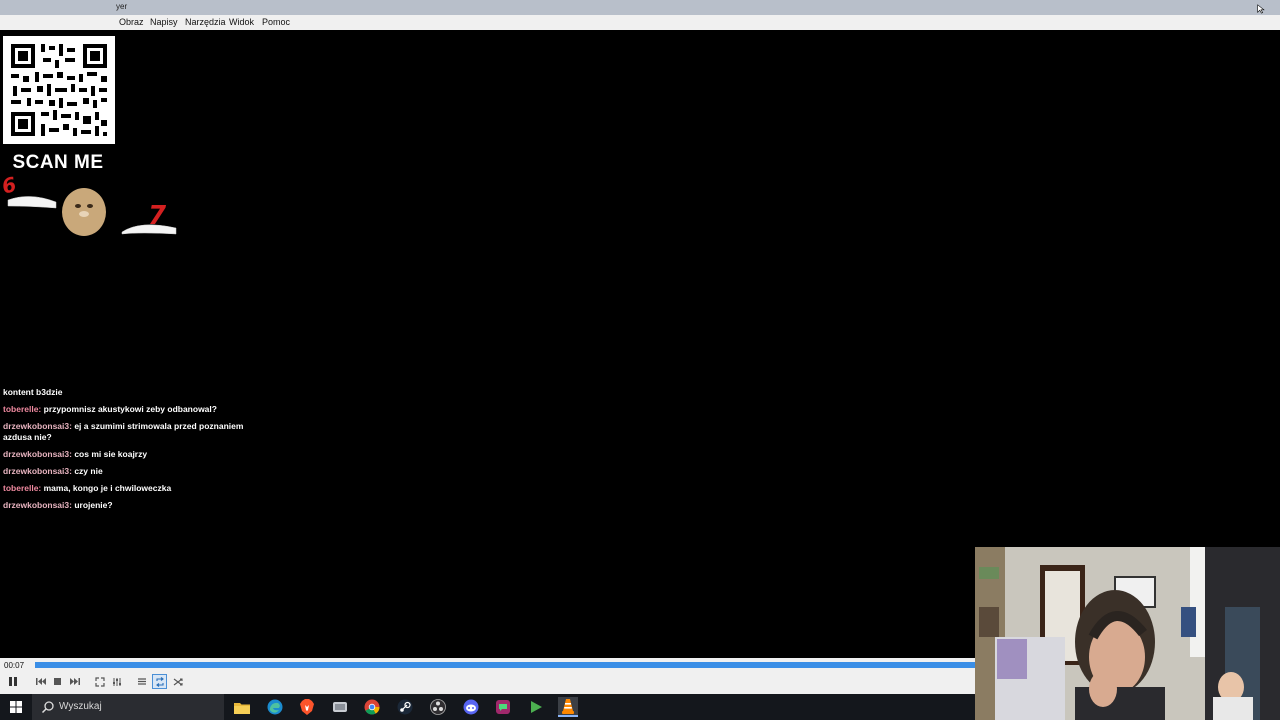 The image size is (1280, 720). I want to click on cursor-icon, so click(1261, 9).